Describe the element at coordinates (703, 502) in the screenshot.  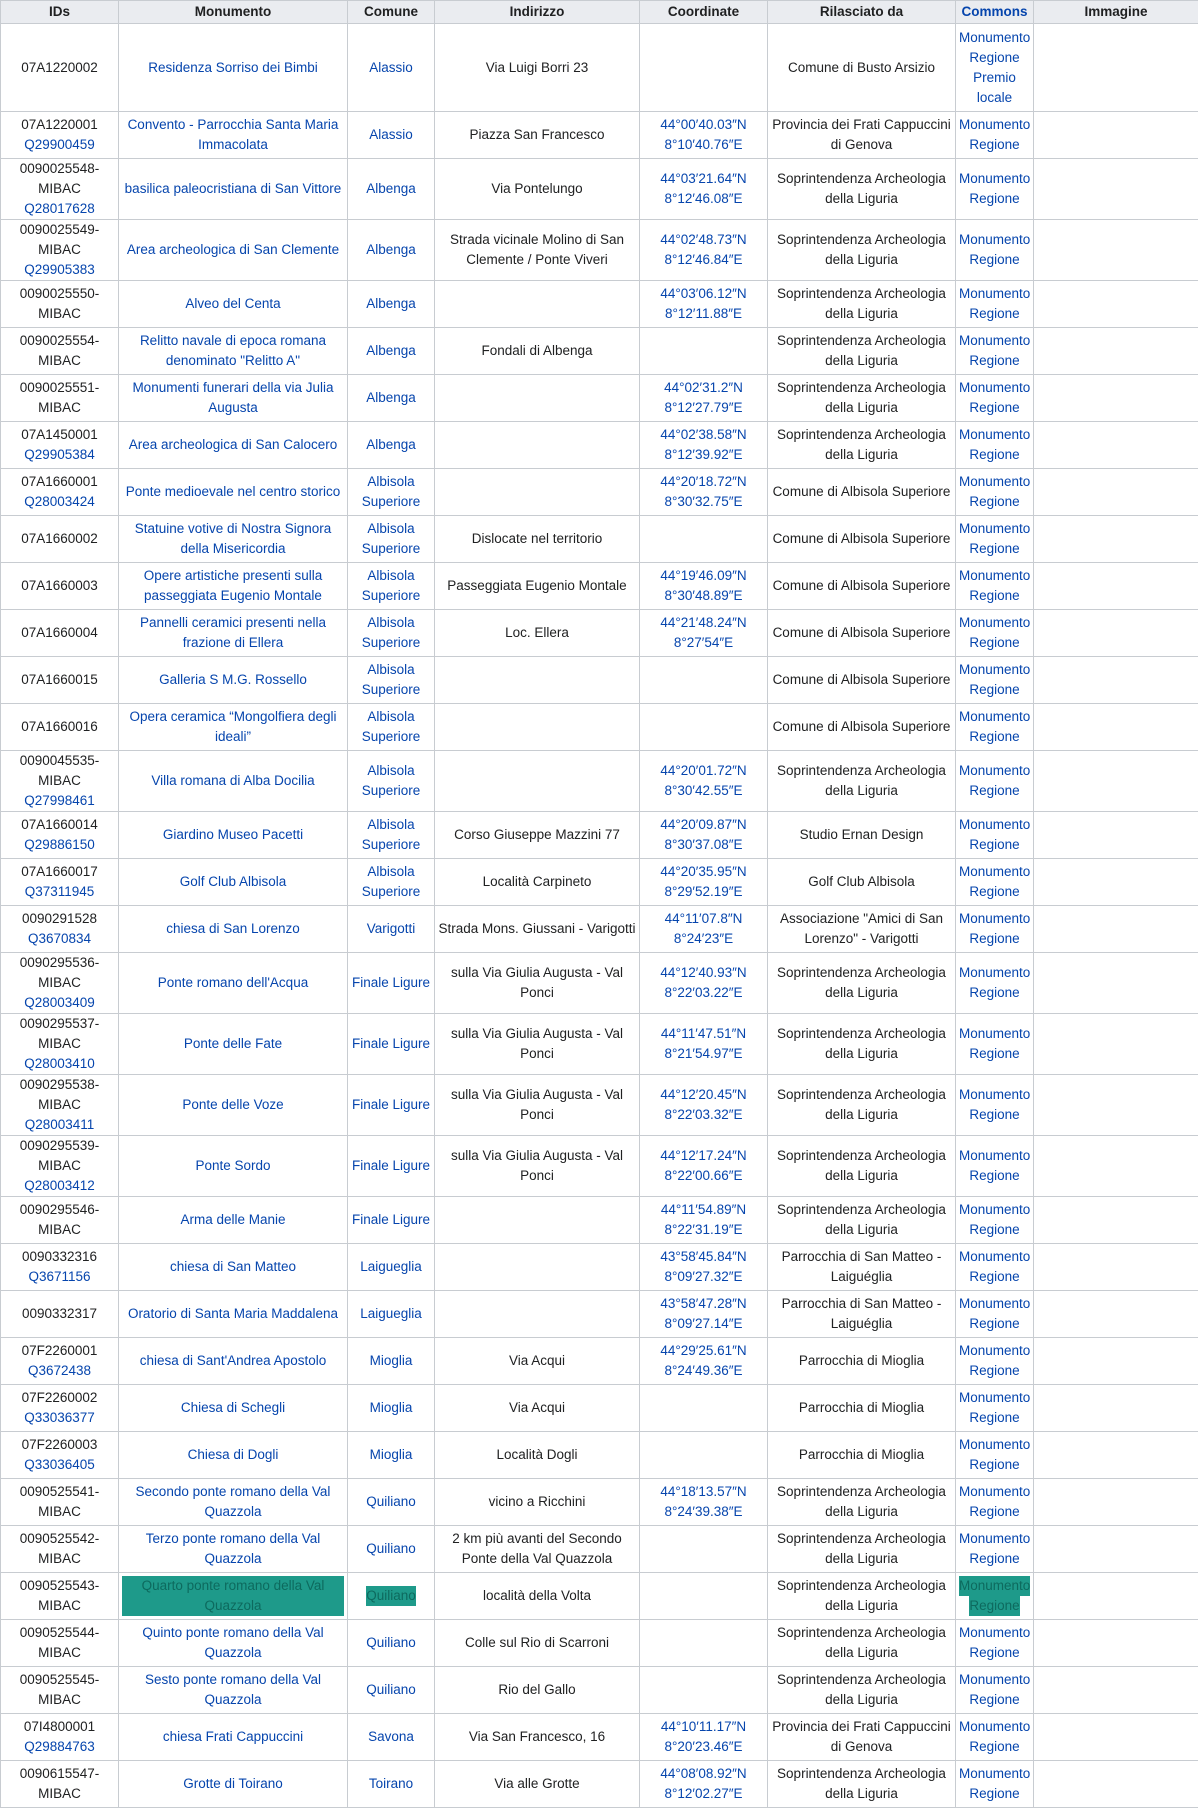
I see `longitude-link: 8°30′32.75″E` at that location.